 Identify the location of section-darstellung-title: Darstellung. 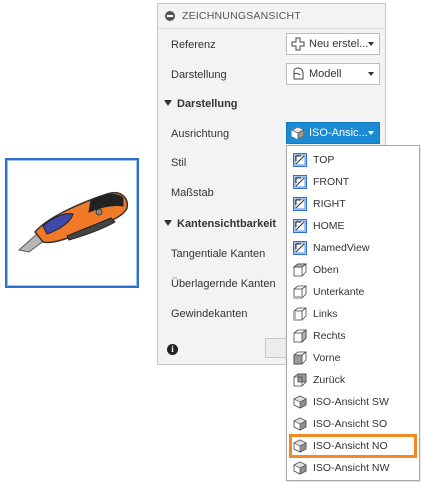
(207, 104).